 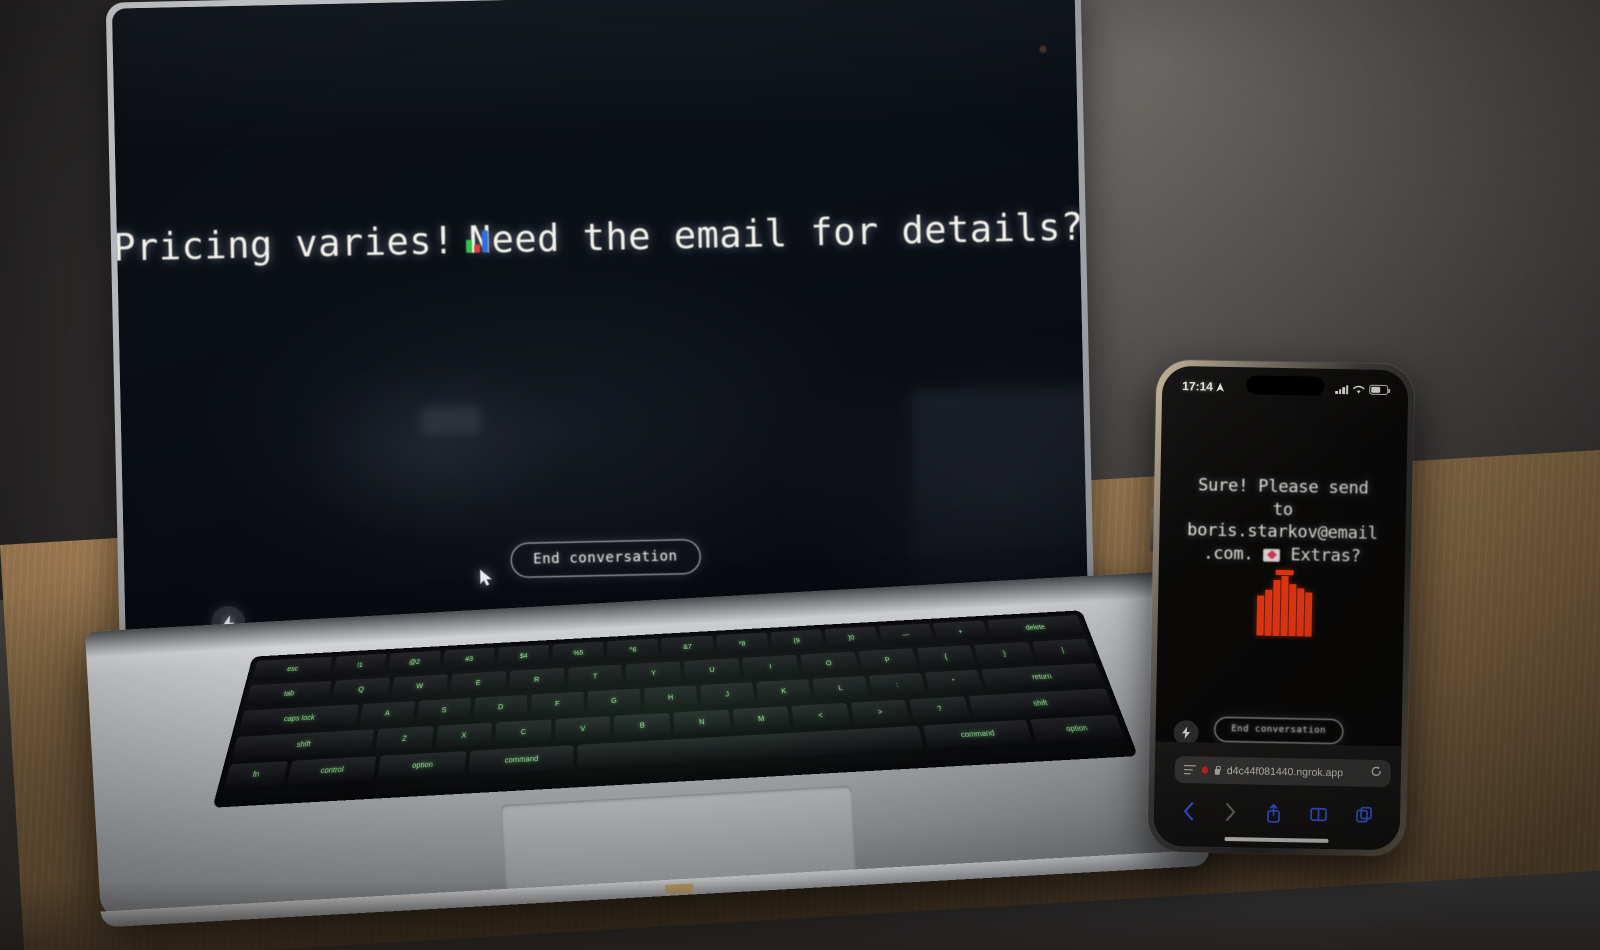 I want to click on status-bar-right, so click(x=1362, y=390).